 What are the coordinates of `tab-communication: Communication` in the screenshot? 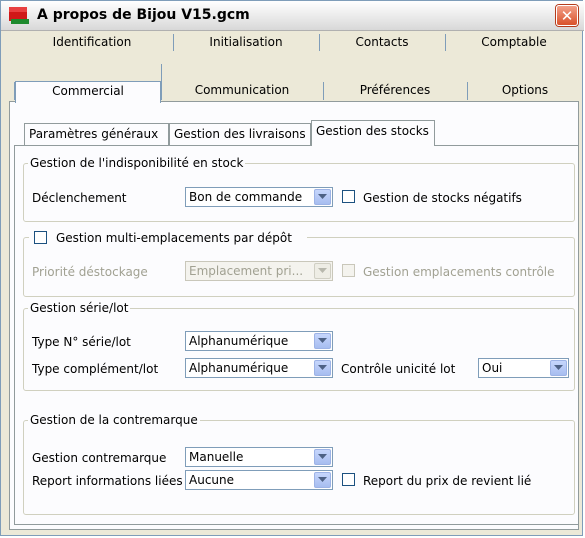 It's located at (242, 91).